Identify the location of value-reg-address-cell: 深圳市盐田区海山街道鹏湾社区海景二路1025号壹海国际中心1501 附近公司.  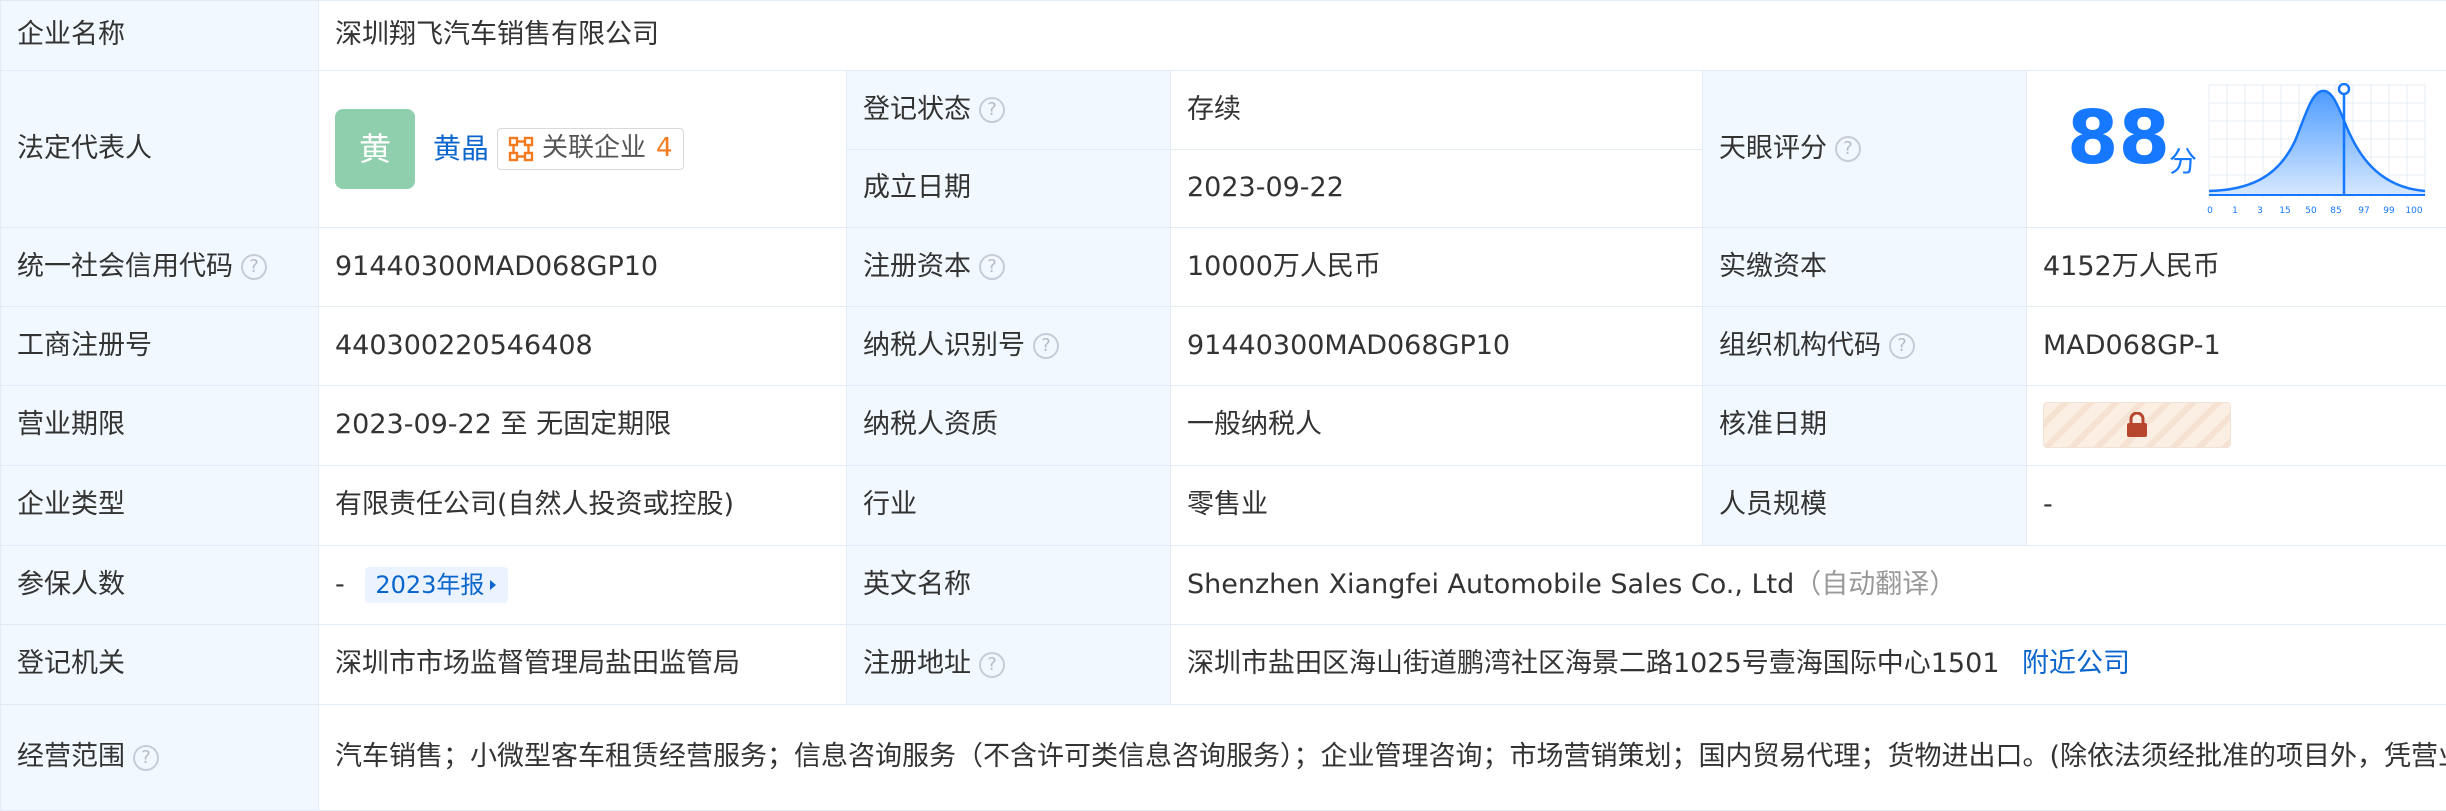
(1807, 664).